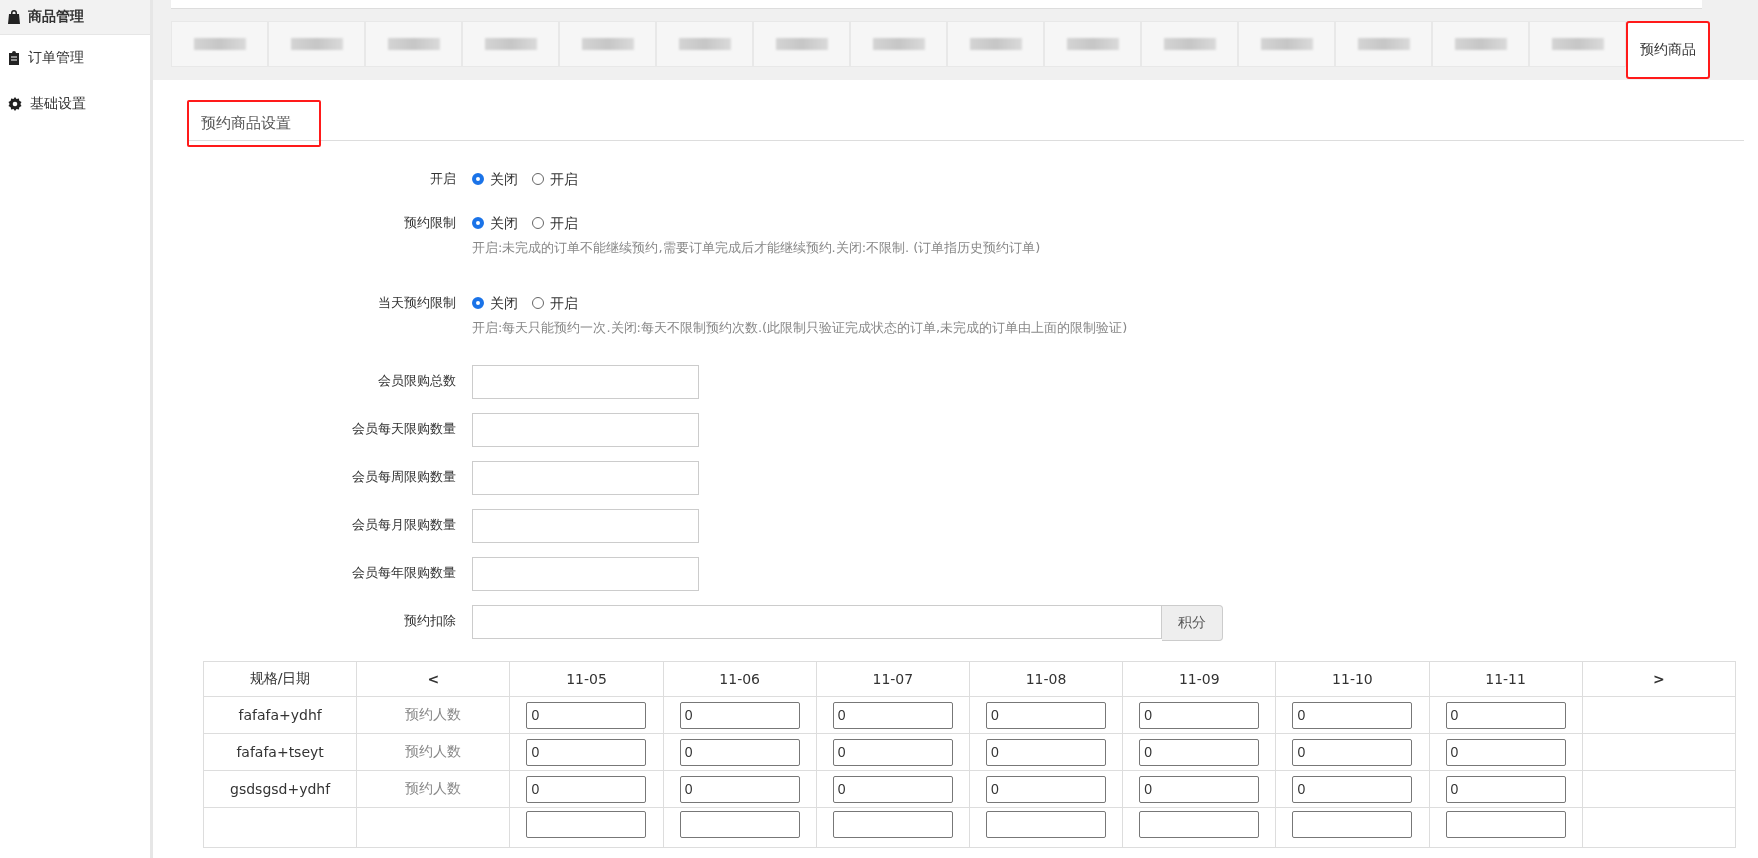 Image resolution: width=1758 pixels, height=858 pixels. Describe the element at coordinates (280, 715) in the screenshot. I see `table-cell: fafafa+ydhf` at that location.